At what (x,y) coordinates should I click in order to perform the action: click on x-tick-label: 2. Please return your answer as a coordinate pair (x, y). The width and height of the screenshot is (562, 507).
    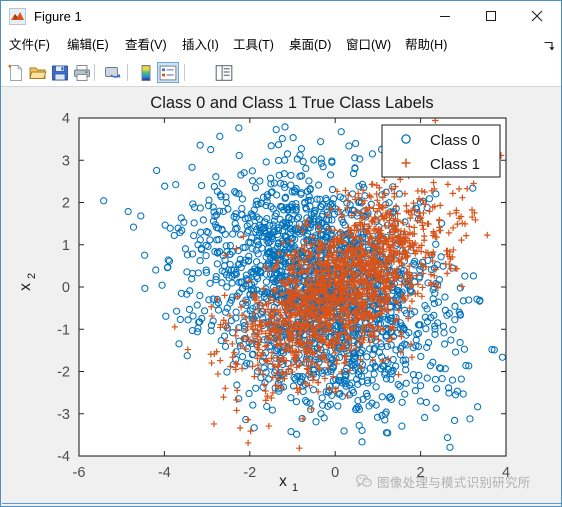
    Looking at the image, I should click on (421, 473).